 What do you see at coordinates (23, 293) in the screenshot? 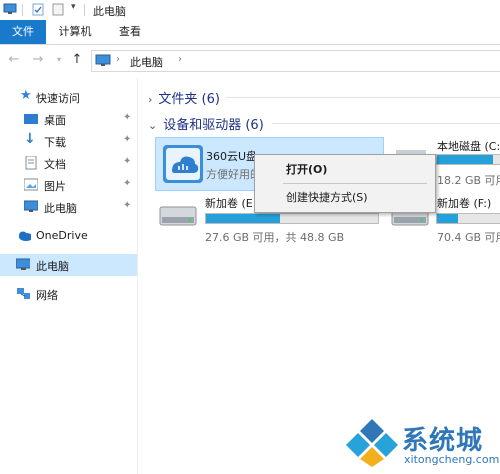
I see `network-icon` at bounding box center [23, 293].